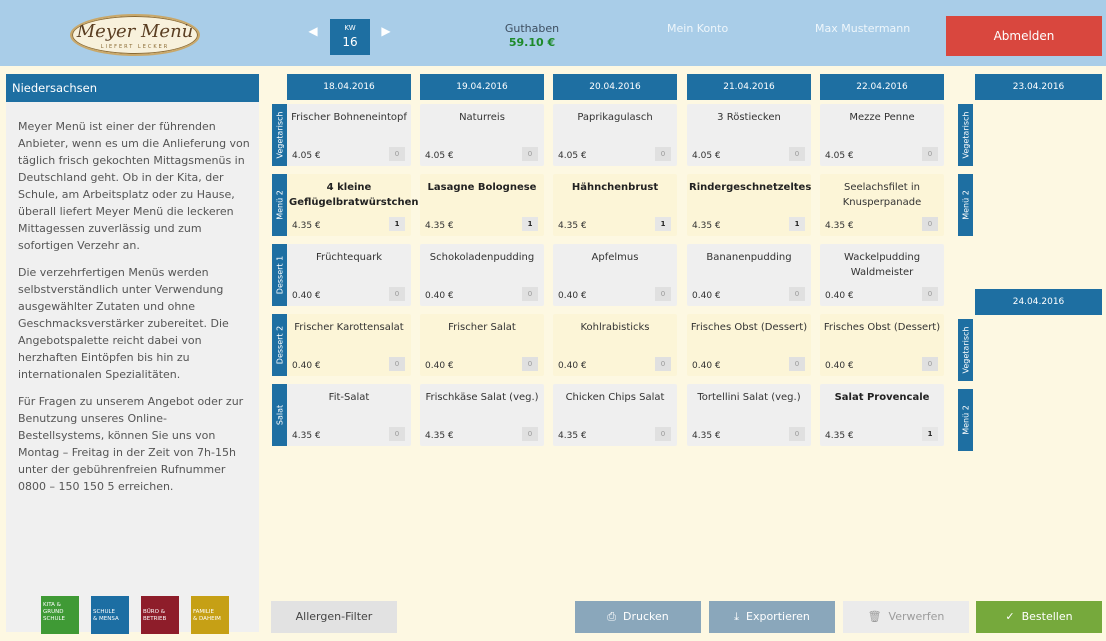 Image resolution: width=1106 pixels, height=641 pixels. Describe the element at coordinates (1024, 36) in the screenshot. I see `logout-button: Abmelden` at that location.